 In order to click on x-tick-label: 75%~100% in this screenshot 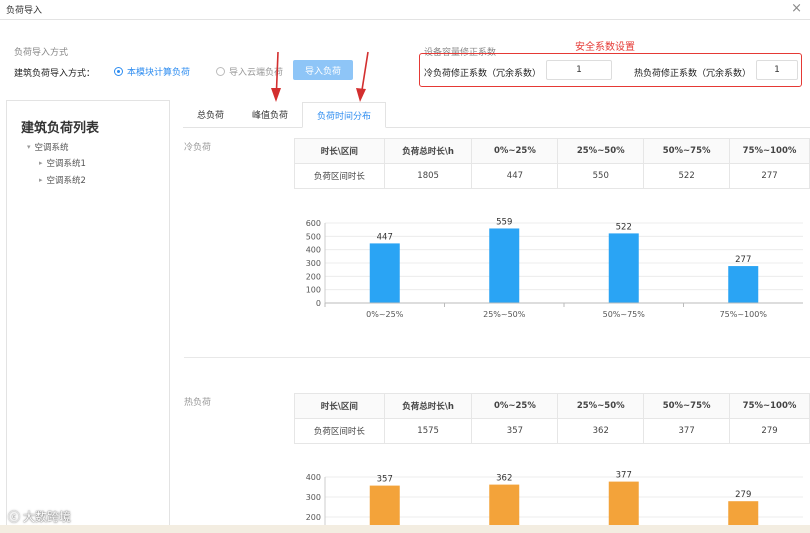, I will do `click(744, 314)`.